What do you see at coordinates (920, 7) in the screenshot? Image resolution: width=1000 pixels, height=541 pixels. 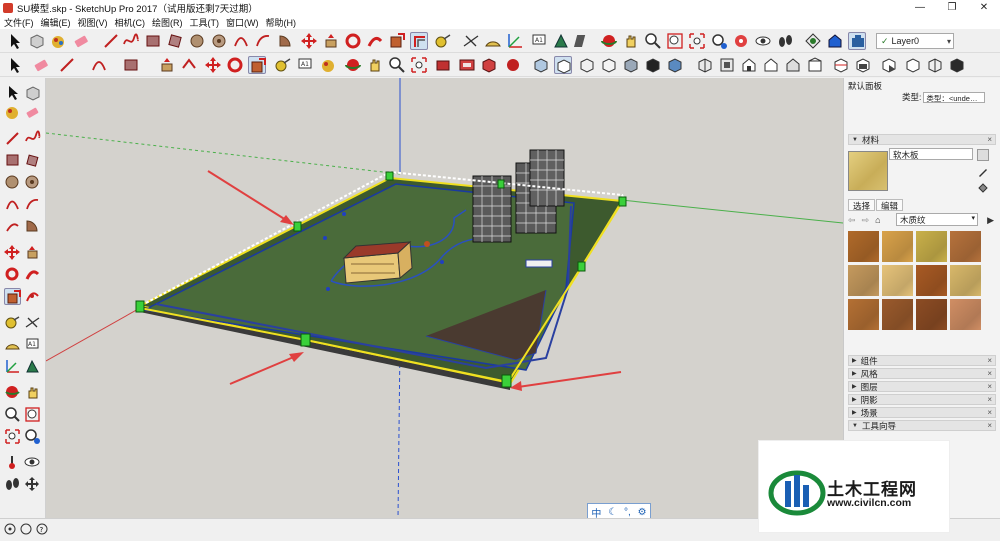 I see `minimize-button: —` at bounding box center [920, 7].